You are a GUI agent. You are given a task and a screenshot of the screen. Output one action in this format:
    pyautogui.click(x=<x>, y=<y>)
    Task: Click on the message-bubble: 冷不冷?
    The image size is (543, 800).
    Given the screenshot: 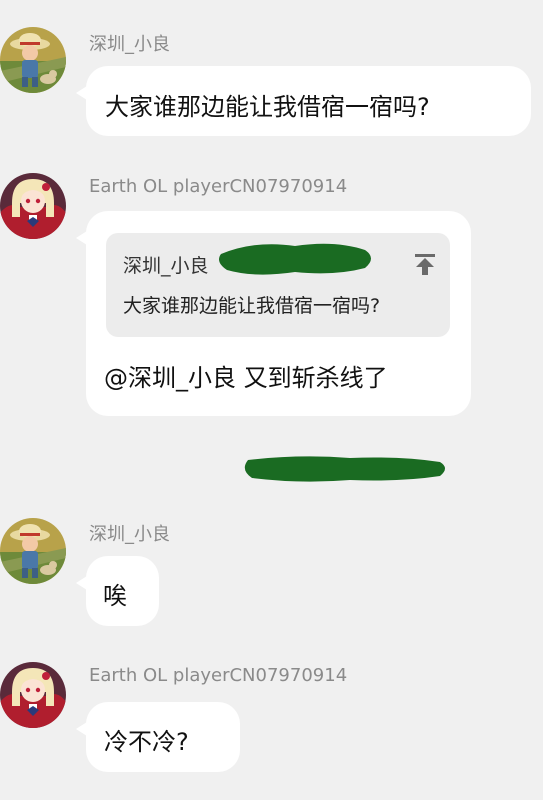 What is the action you would take?
    pyautogui.click(x=158, y=737)
    